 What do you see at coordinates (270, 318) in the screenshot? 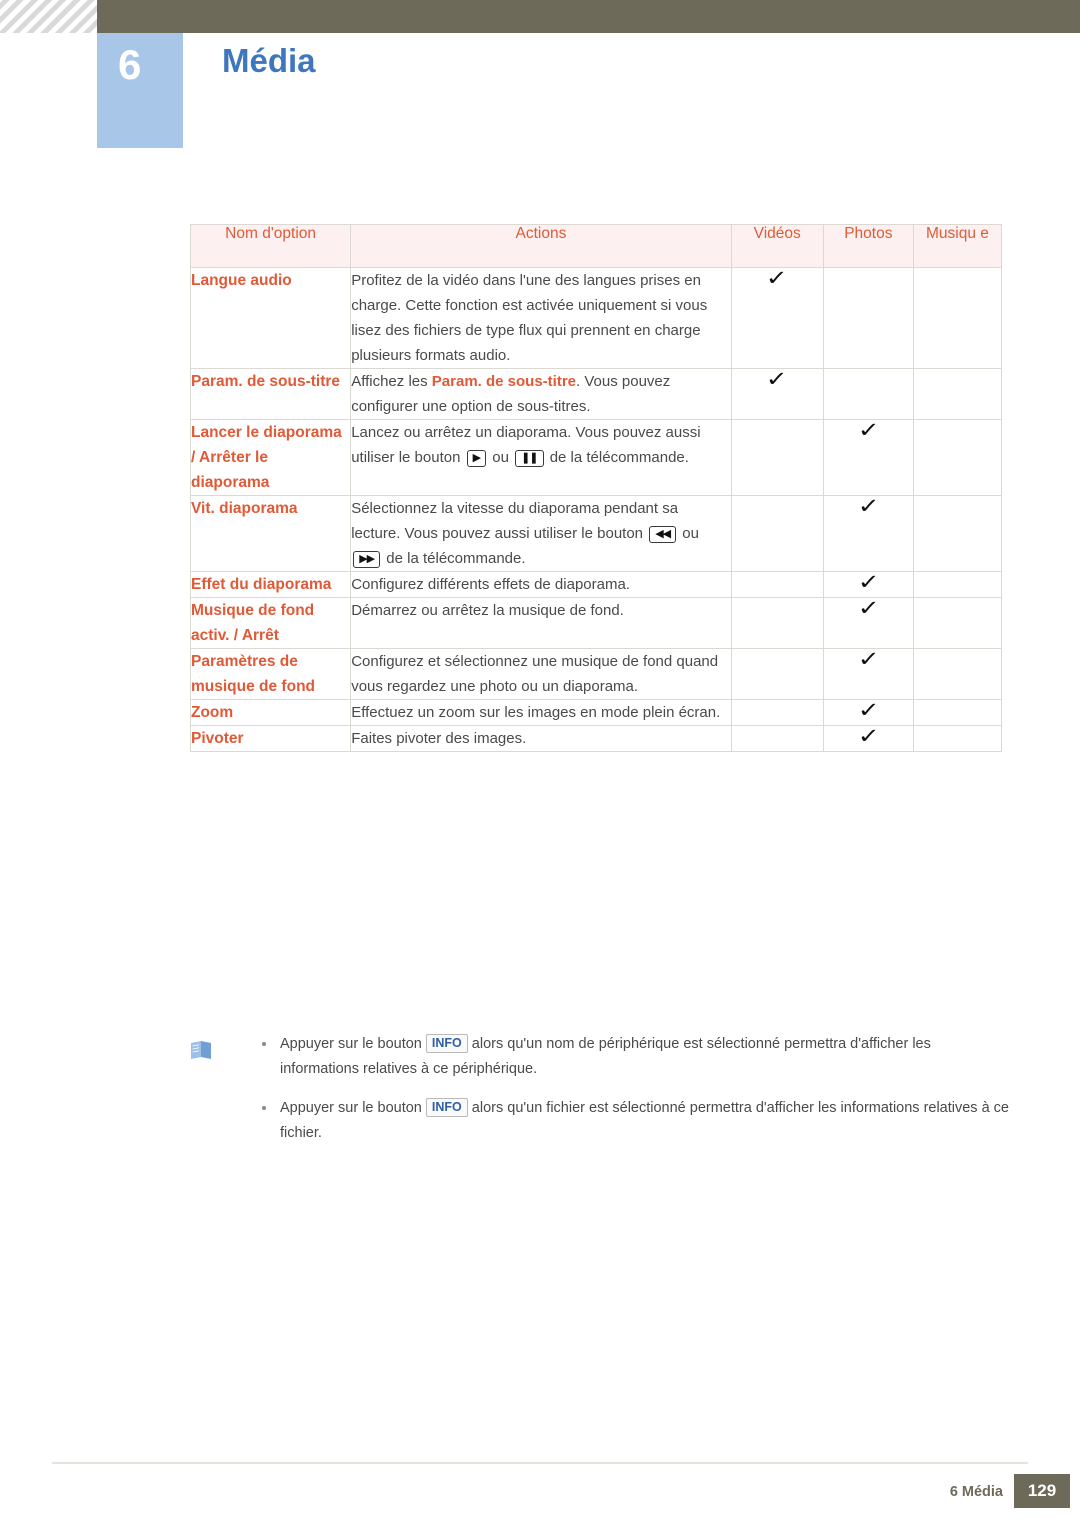
I see `option-name: Langue audio` at bounding box center [270, 318].